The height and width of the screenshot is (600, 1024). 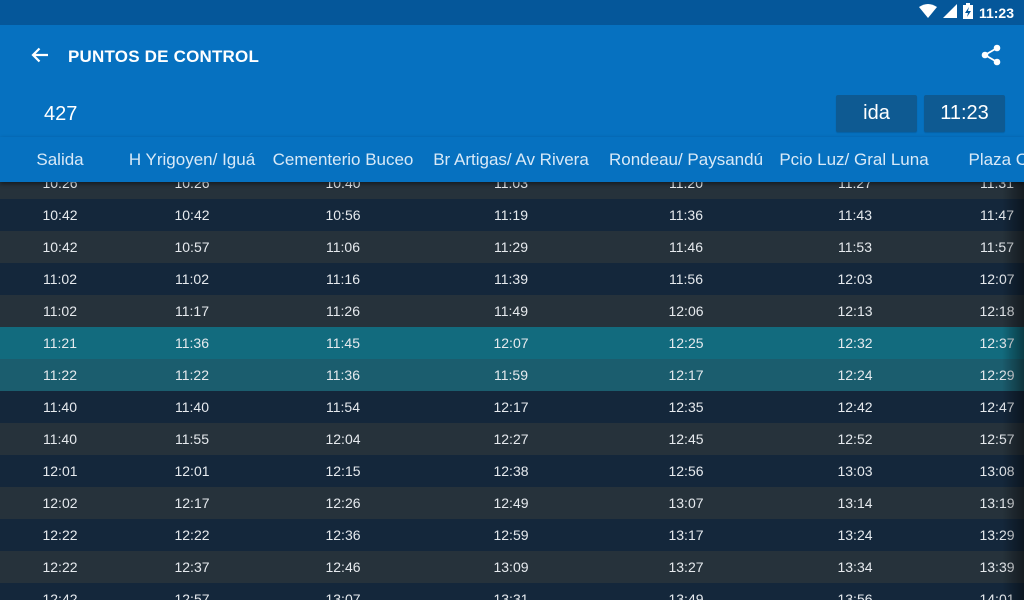 What do you see at coordinates (343, 439) in the screenshot?
I see `table-cell: 12:04` at bounding box center [343, 439].